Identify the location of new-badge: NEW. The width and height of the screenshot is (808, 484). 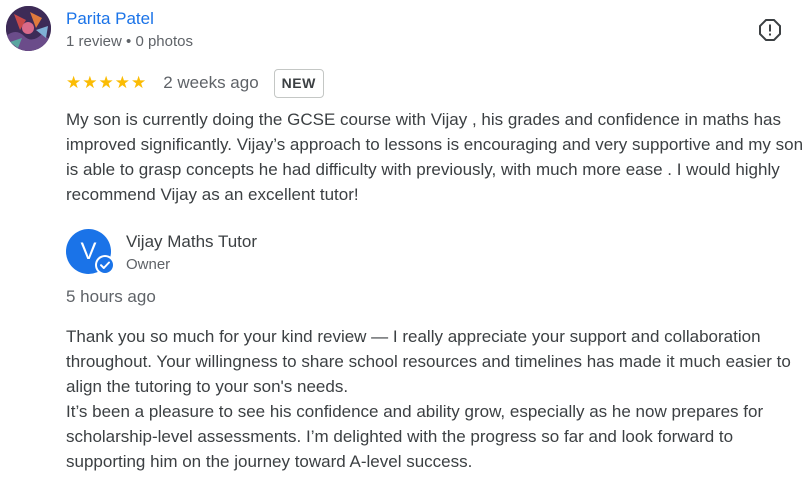
(298, 83).